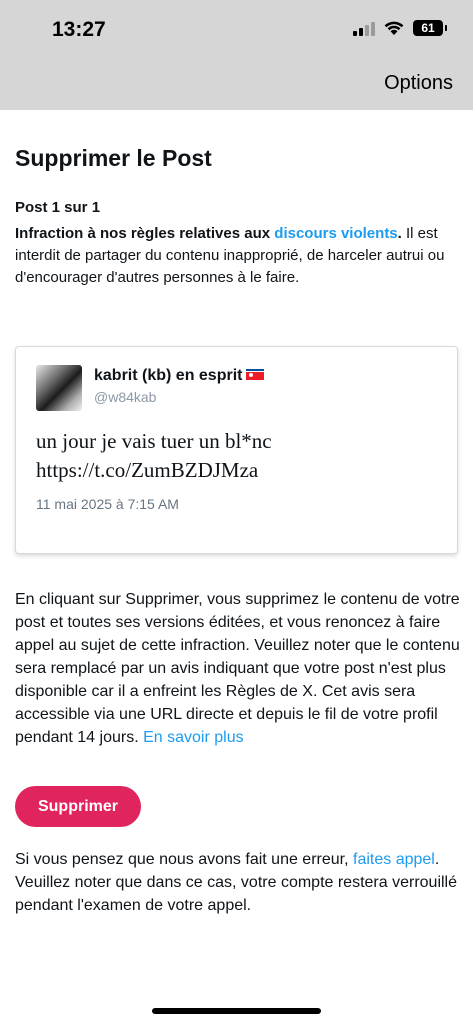 This screenshot has width=473, height=1024. What do you see at coordinates (113, 158) in the screenshot?
I see `page-title: Supprimer le Post` at bounding box center [113, 158].